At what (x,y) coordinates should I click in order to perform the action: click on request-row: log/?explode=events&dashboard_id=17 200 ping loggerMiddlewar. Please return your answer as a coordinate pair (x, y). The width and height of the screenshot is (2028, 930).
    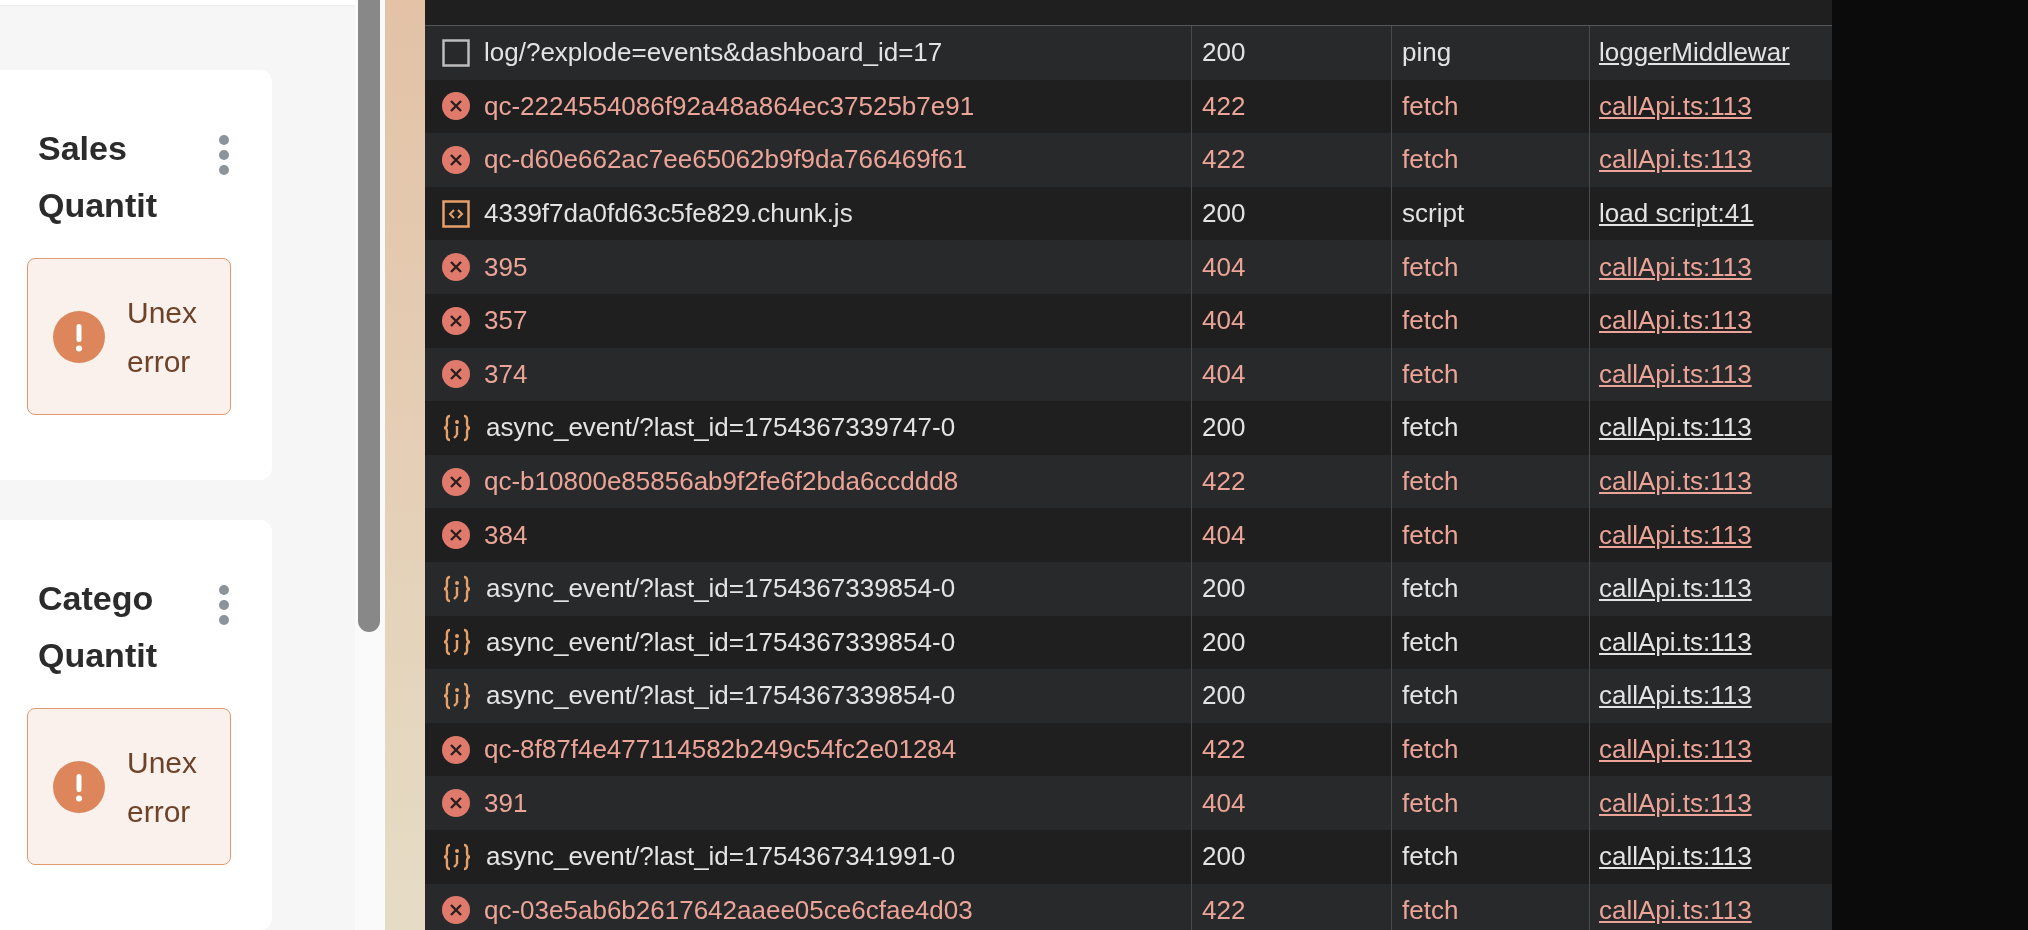
    Looking at the image, I should click on (1128, 53).